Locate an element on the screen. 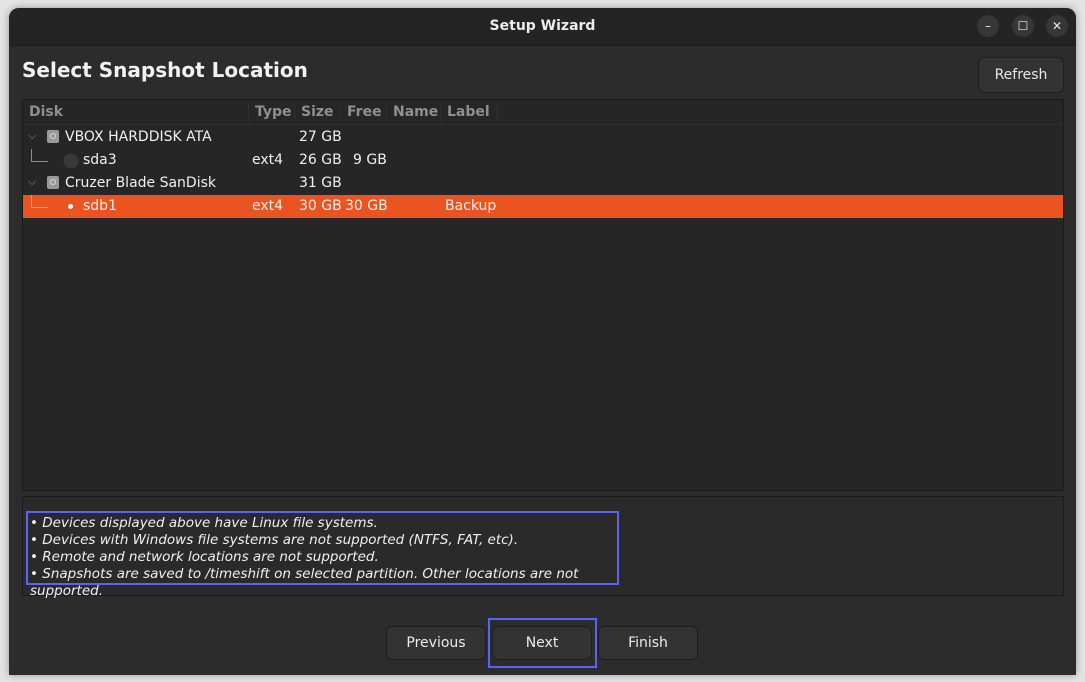 This screenshot has height=682, width=1085. maximize-button: ☐ is located at coordinates (1023, 26).